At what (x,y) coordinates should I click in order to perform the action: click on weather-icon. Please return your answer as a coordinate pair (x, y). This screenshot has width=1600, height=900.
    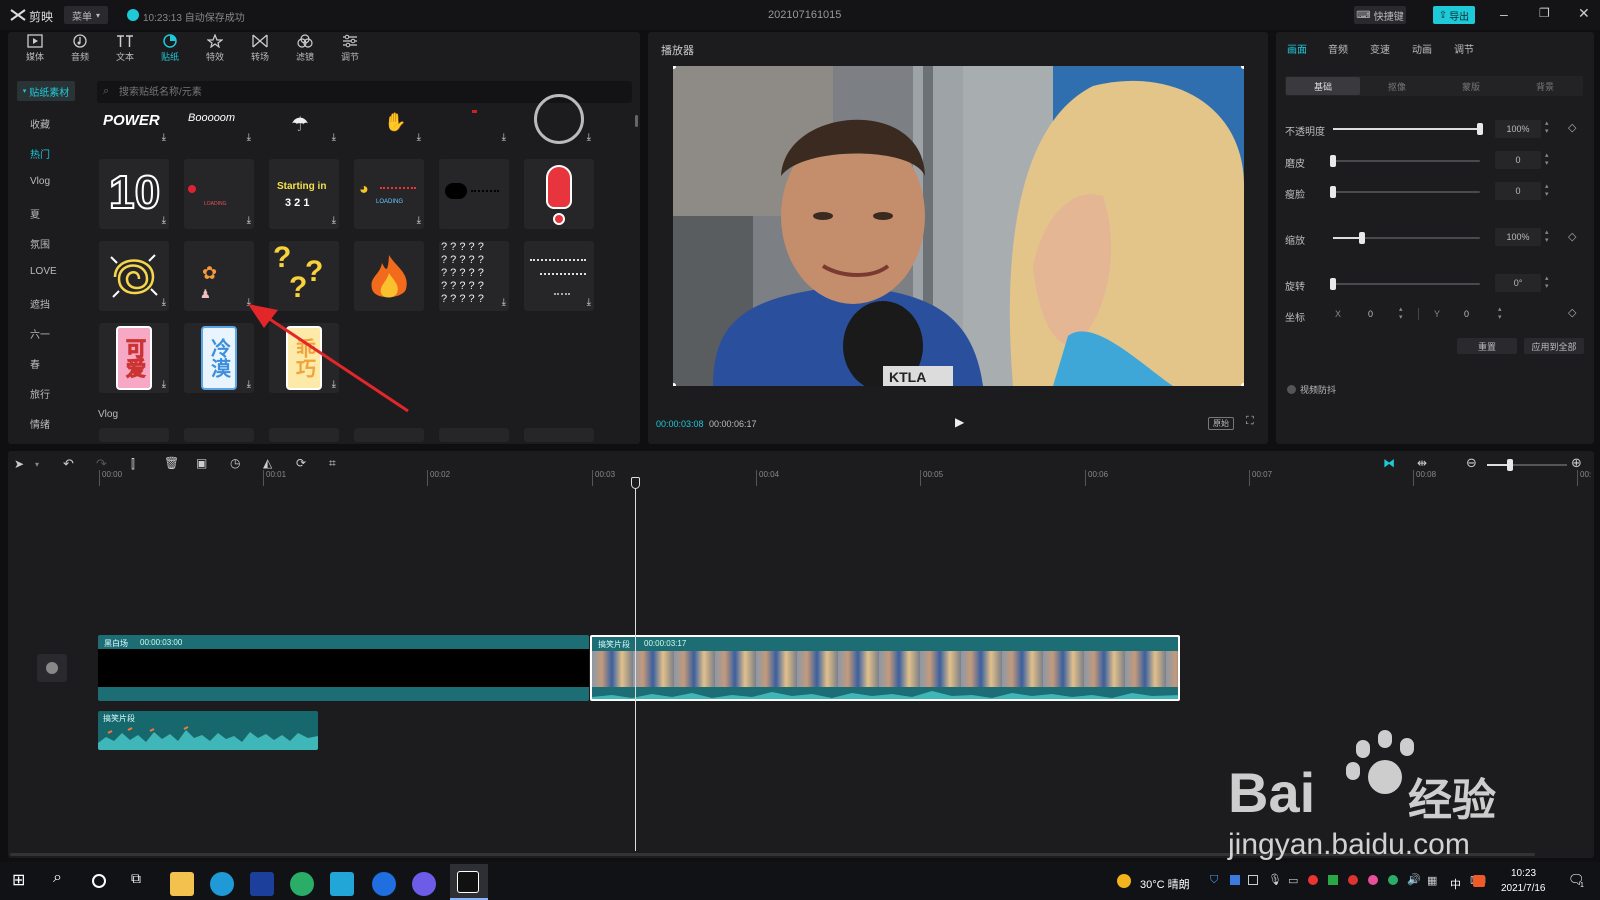
    Looking at the image, I should click on (1124, 881).